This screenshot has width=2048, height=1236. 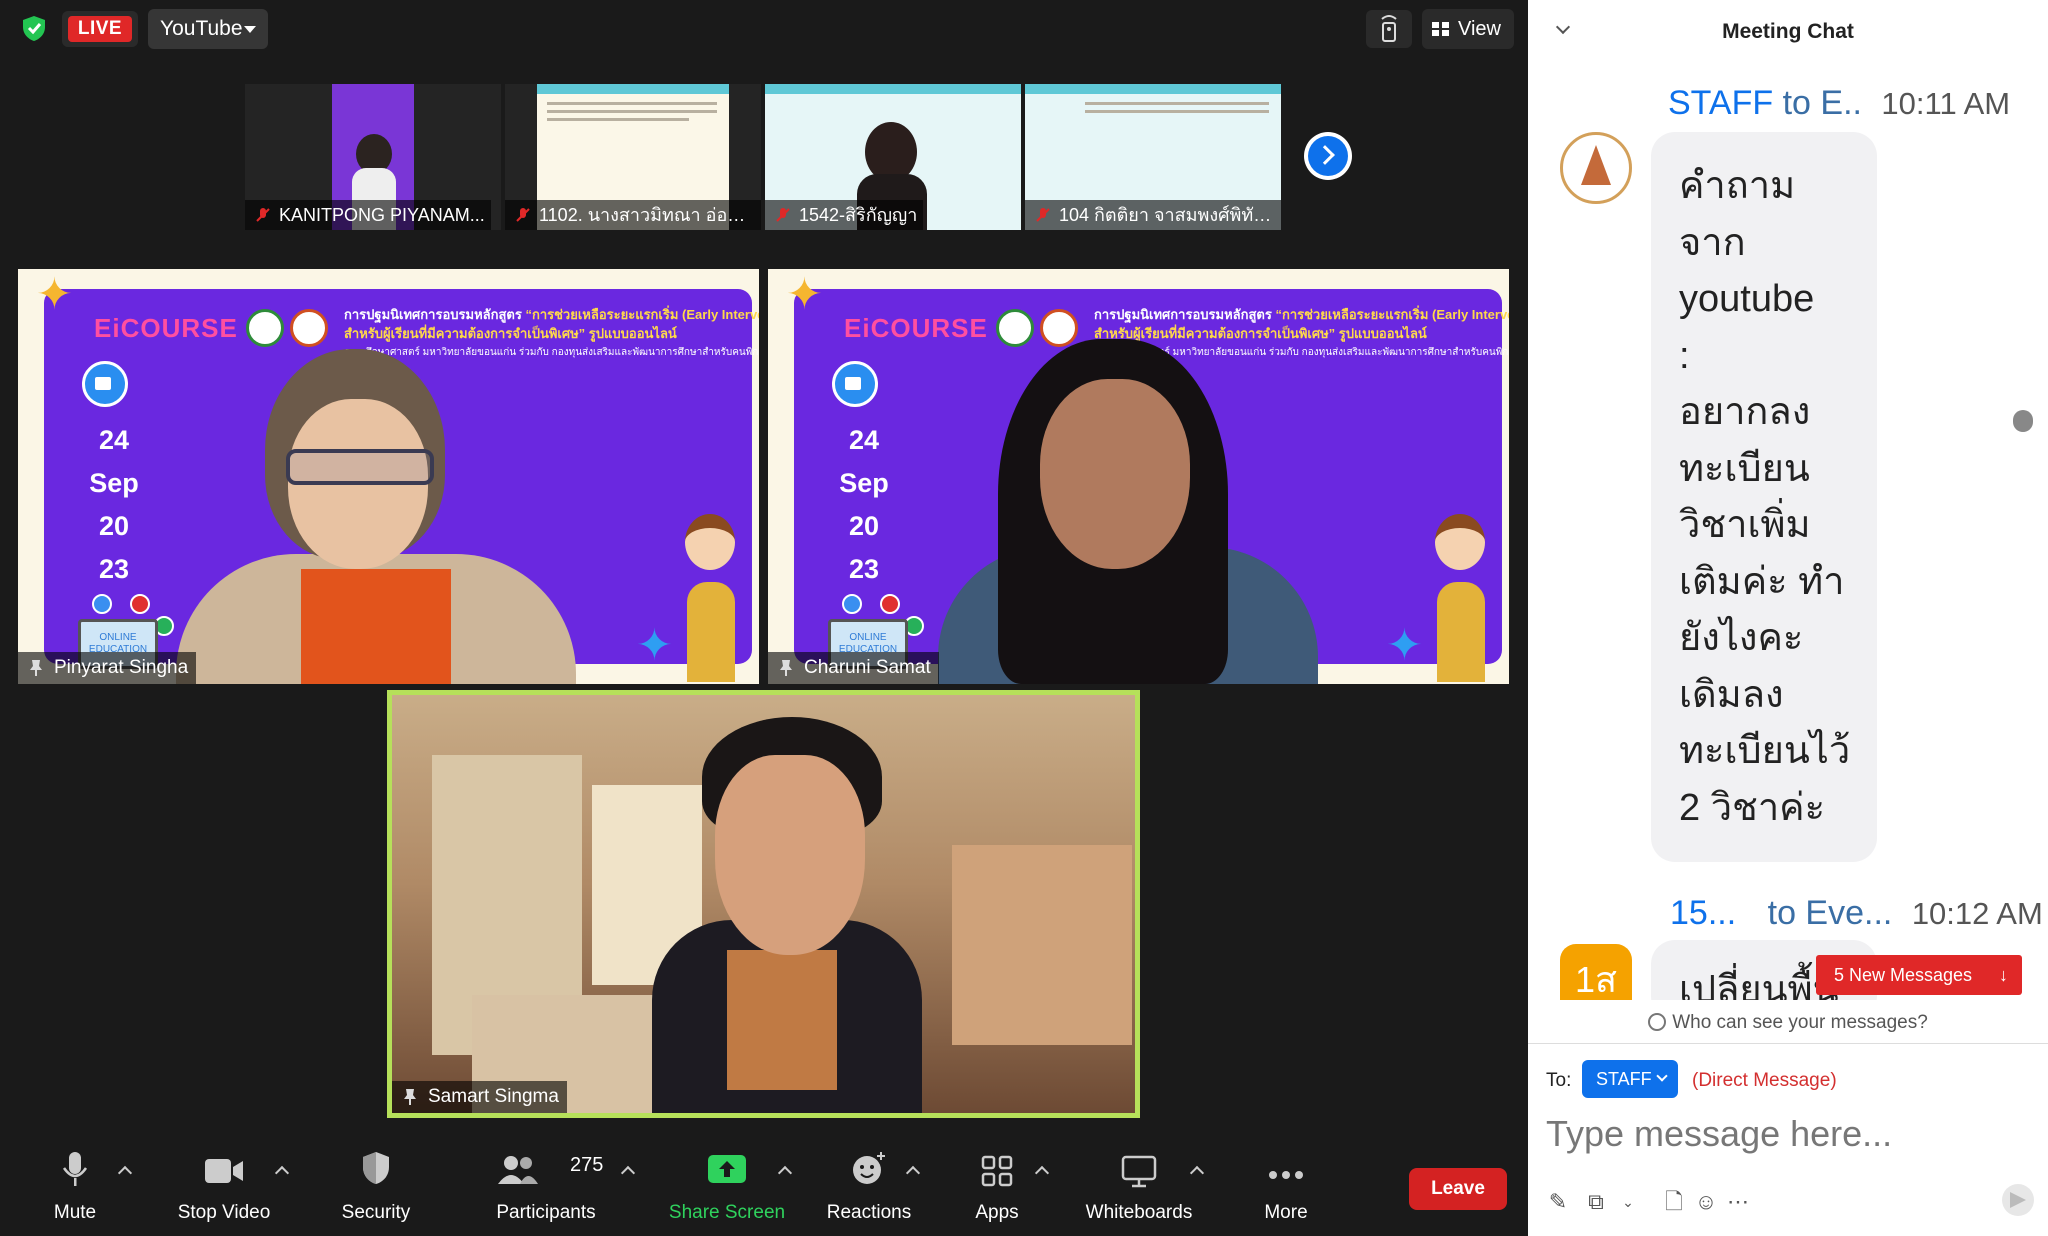 What do you see at coordinates (100, 29) in the screenshot?
I see `live-badge: LIVE` at bounding box center [100, 29].